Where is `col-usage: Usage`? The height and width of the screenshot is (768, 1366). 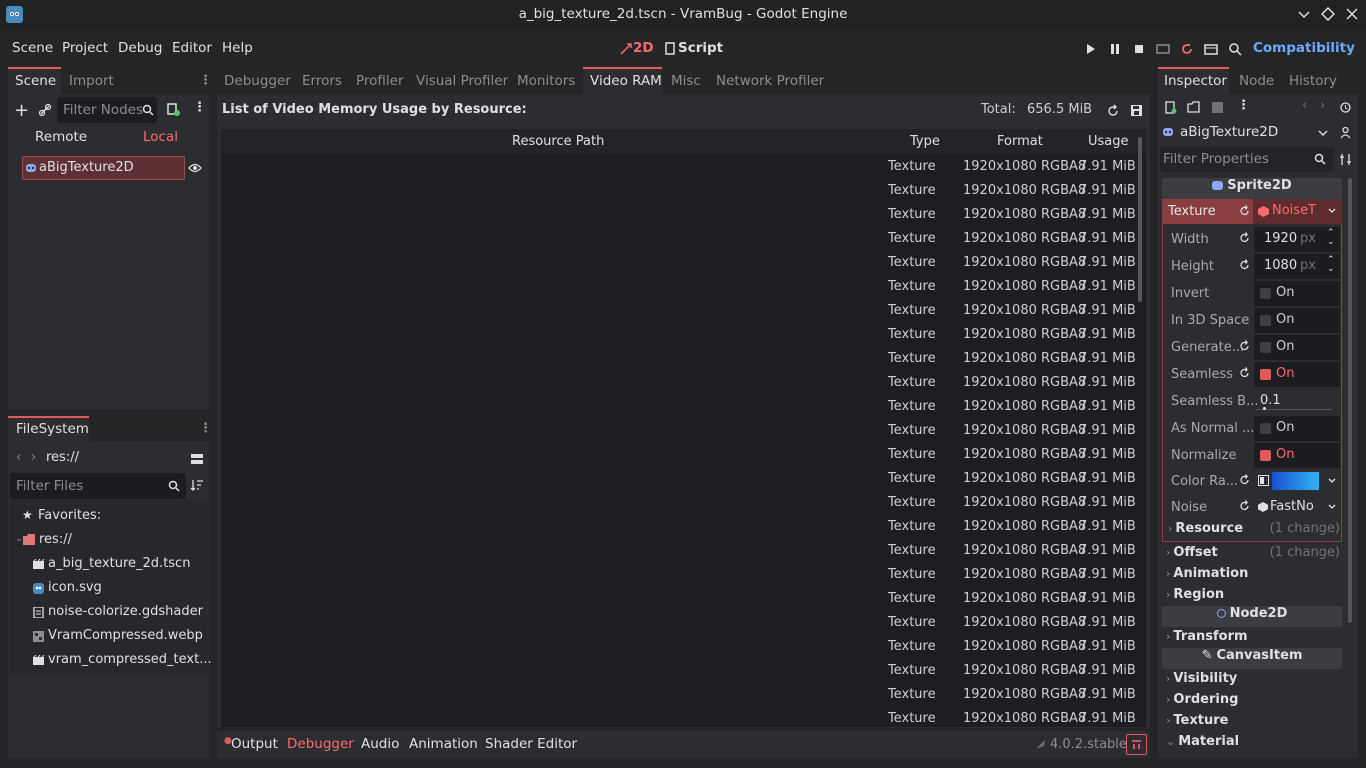
col-usage: Usage is located at coordinates (1108, 141).